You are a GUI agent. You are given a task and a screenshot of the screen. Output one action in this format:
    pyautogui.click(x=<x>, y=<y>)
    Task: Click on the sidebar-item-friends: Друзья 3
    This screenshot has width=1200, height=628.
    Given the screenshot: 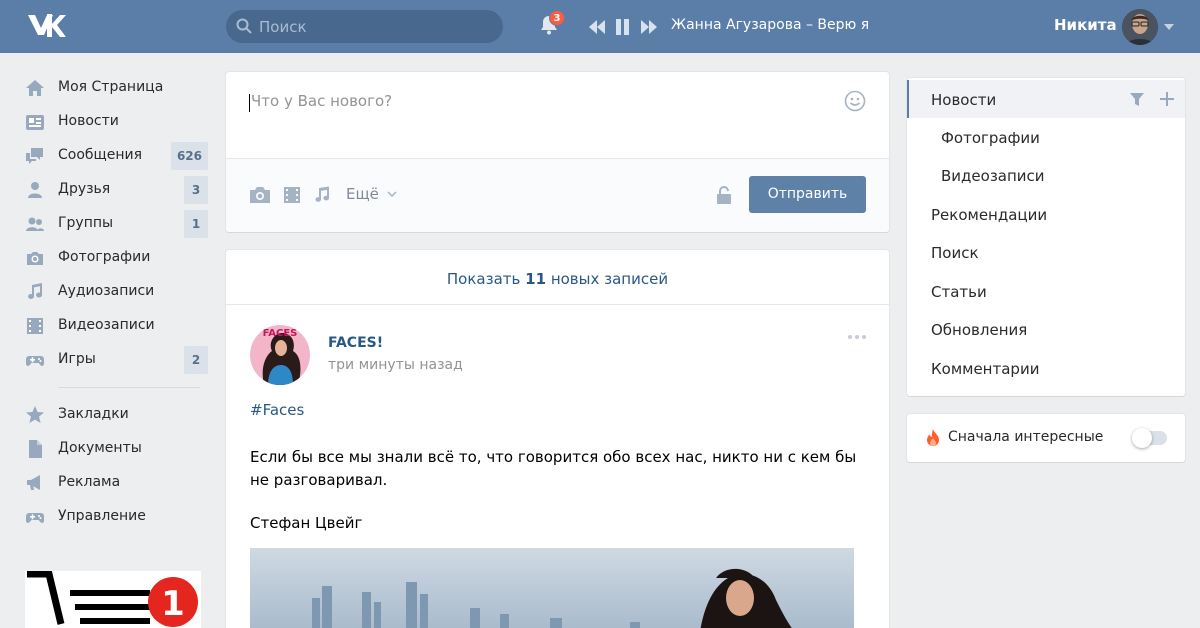 What is the action you would take?
    pyautogui.click(x=114, y=190)
    